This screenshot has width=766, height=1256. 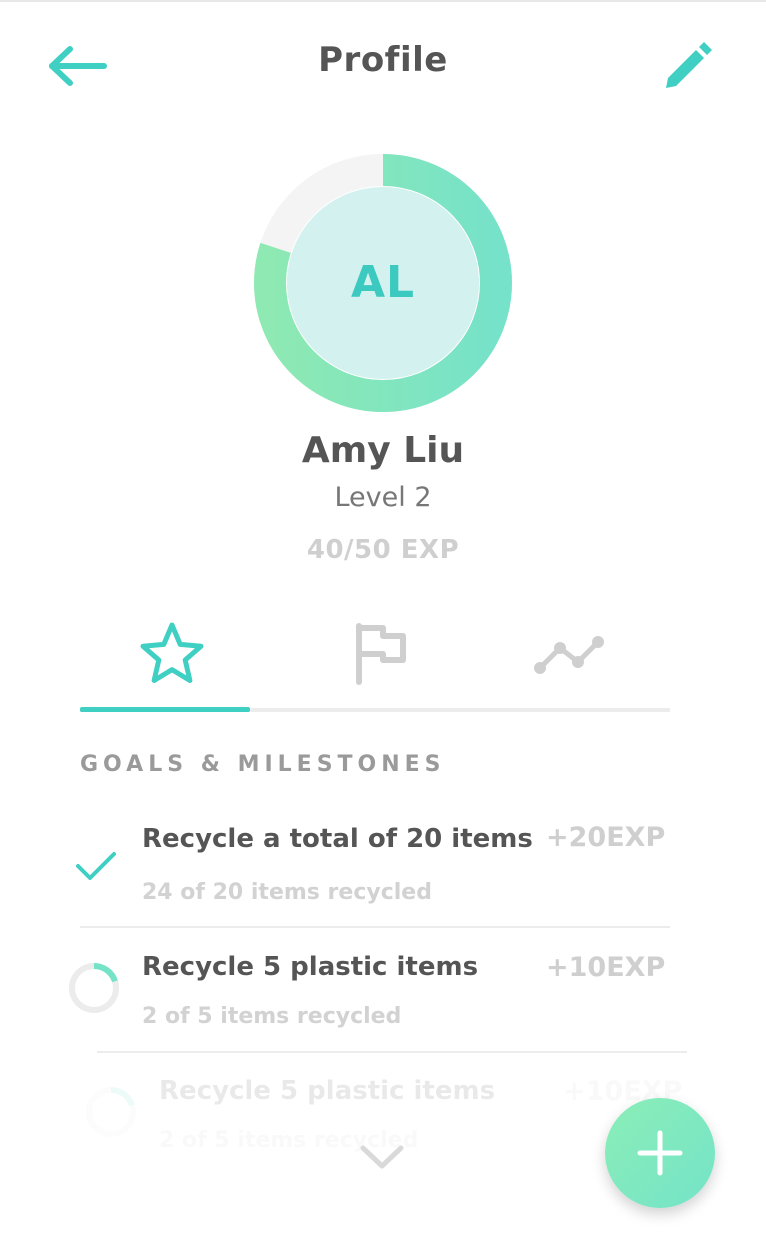 I want to click on header: Profile, so click(x=383, y=60).